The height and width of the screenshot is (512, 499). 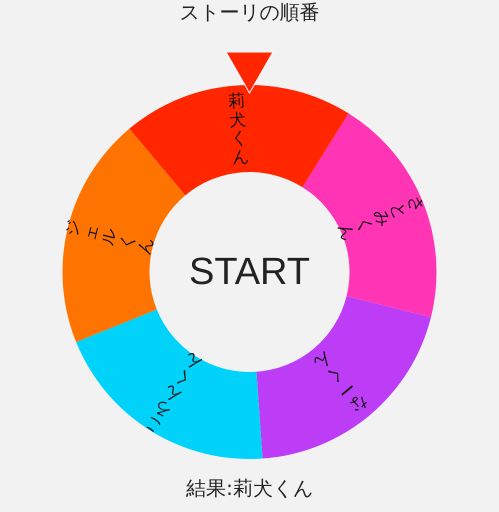 I want to click on wheel-title: ストーリの順番, so click(x=249, y=13).